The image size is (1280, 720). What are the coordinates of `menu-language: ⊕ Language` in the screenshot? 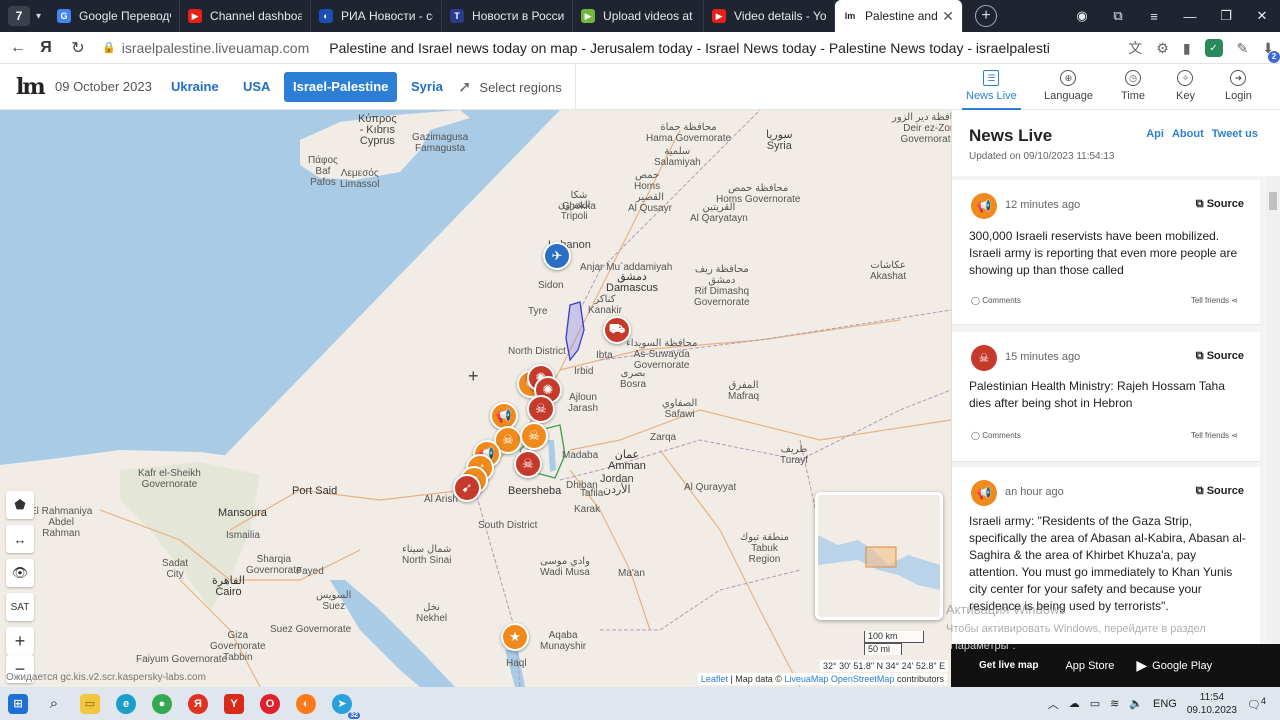 It's located at (1068, 86).